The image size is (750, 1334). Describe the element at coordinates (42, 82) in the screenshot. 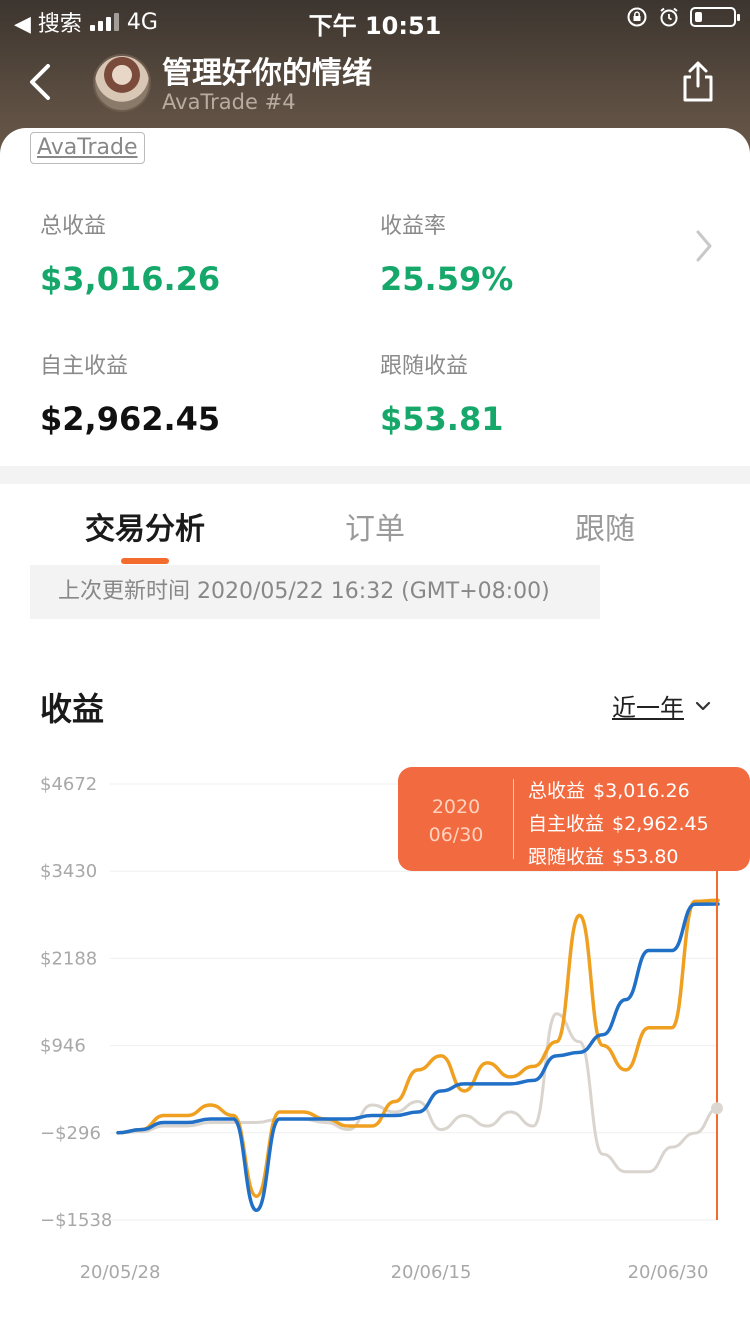

I see `back-arrow-icon` at that location.